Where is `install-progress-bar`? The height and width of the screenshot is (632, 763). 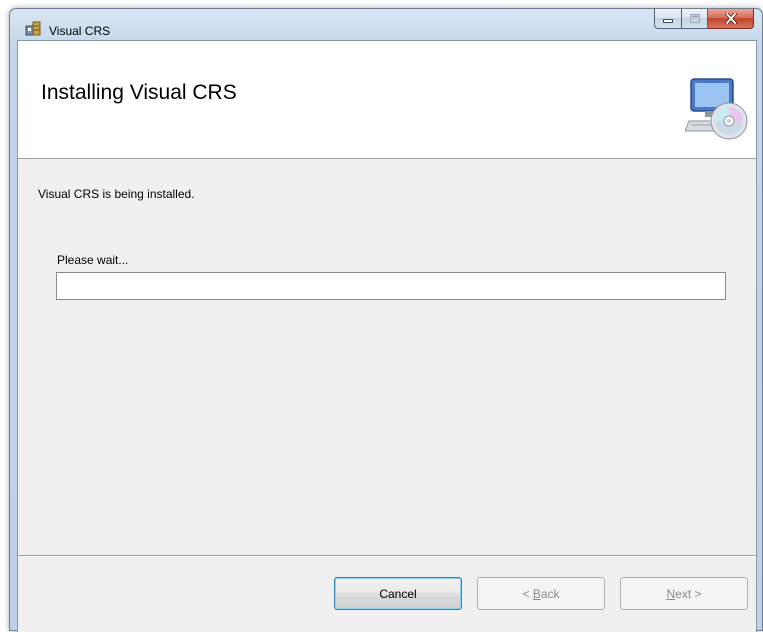 install-progress-bar is located at coordinates (391, 286).